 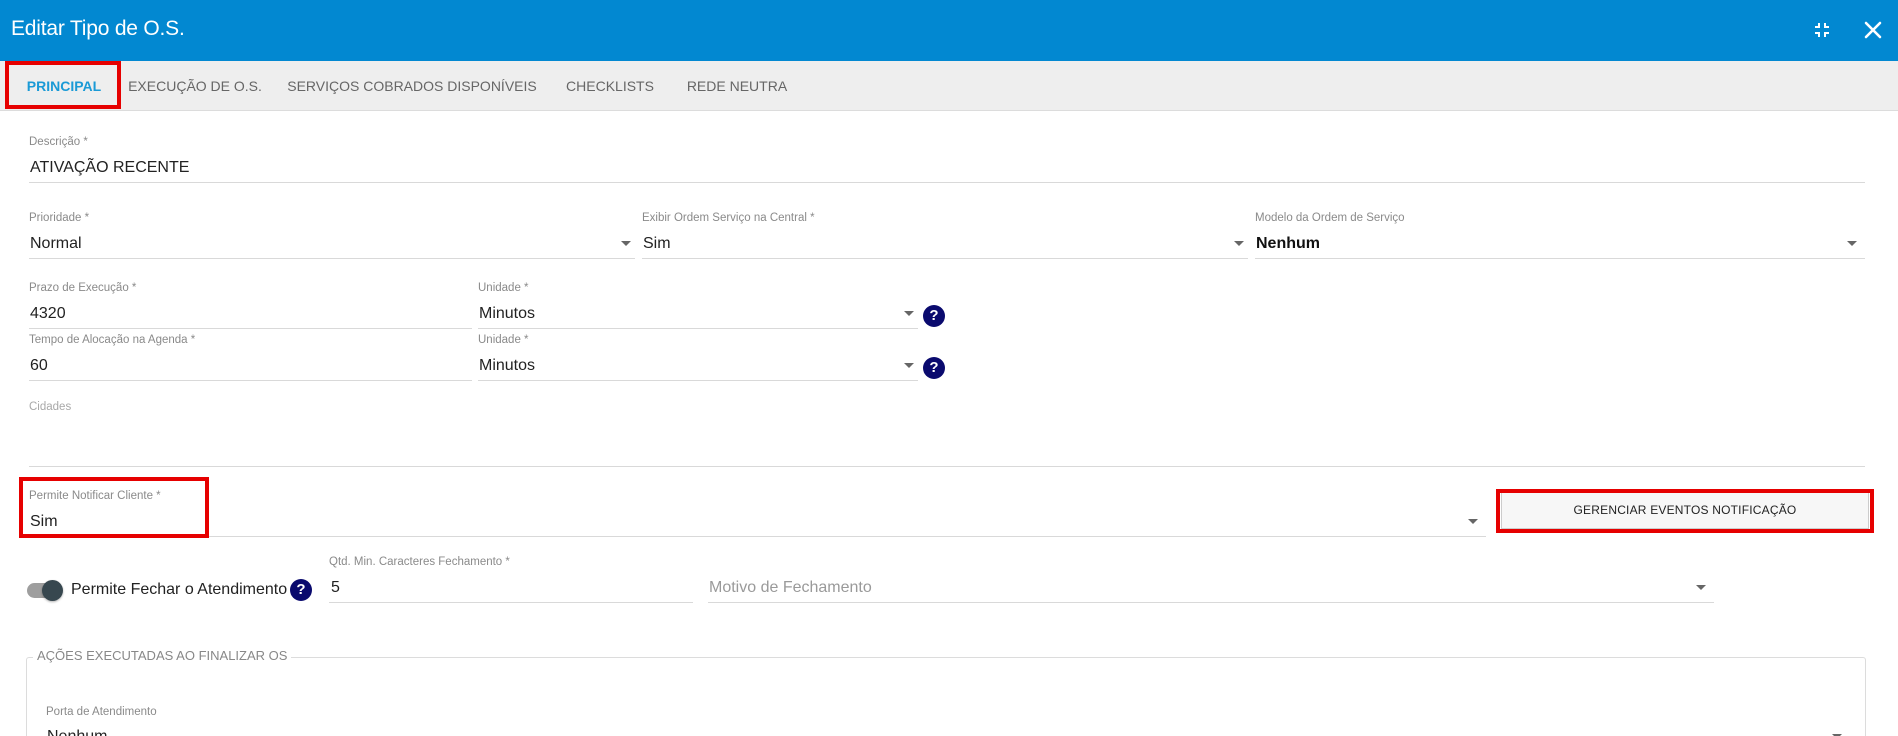 What do you see at coordinates (657, 244) in the screenshot?
I see `exibir-central-select: Sim` at bounding box center [657, 244].